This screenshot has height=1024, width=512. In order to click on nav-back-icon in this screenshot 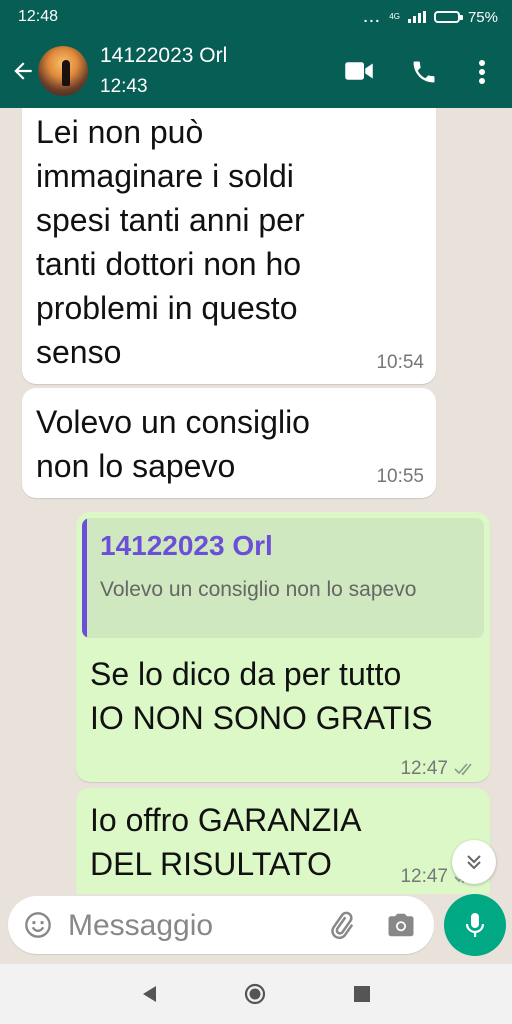, I will do `click(149, 994)`.